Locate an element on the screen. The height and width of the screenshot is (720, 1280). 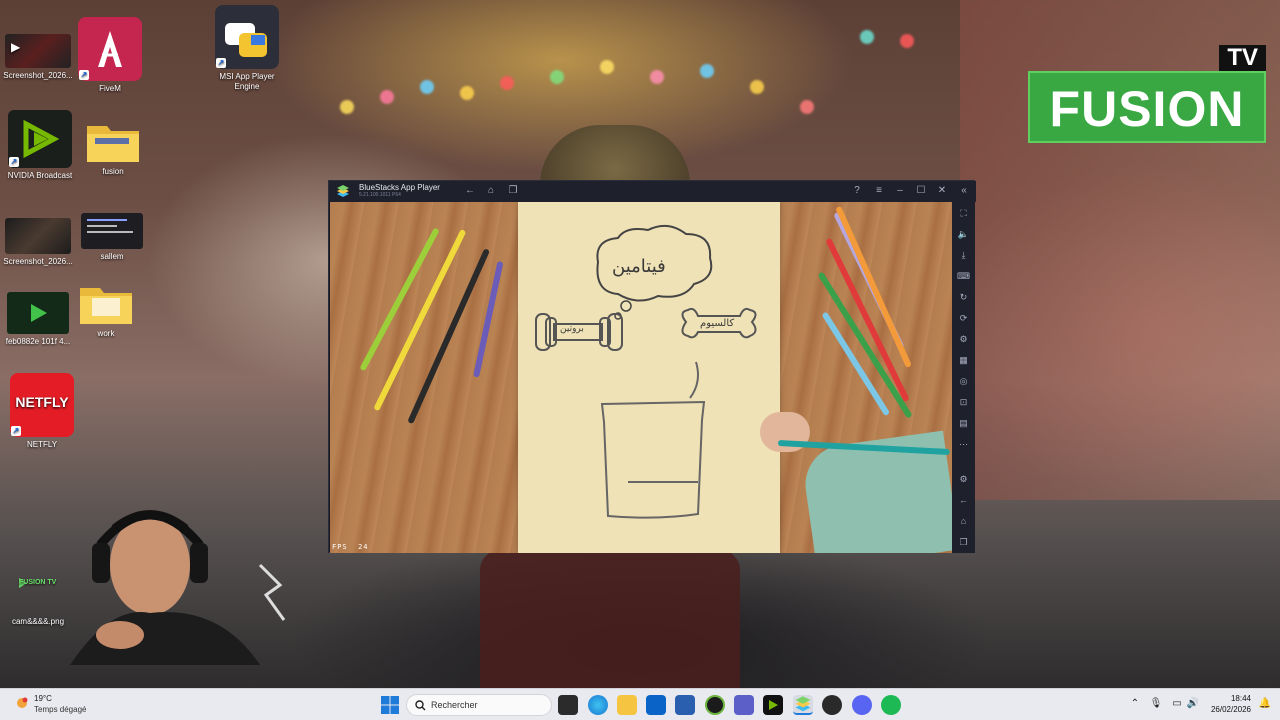
fusion-tv-logo: TV FUSION is located at coordinates (1147, 94).